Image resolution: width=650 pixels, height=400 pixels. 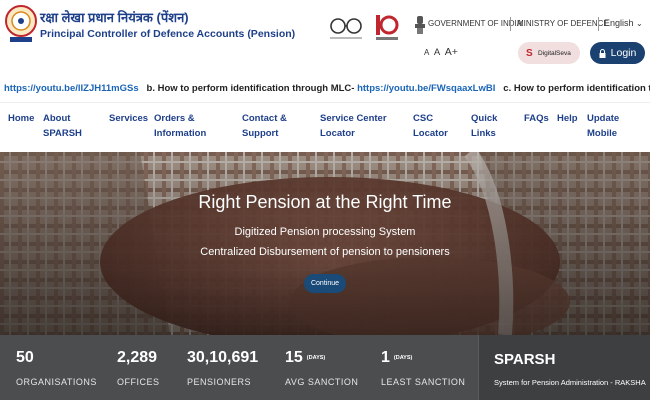 What do you see at coordinates (21, 118) in the screenshot?
I see `nav-item-home: Home` at bounding box center [21, 118].